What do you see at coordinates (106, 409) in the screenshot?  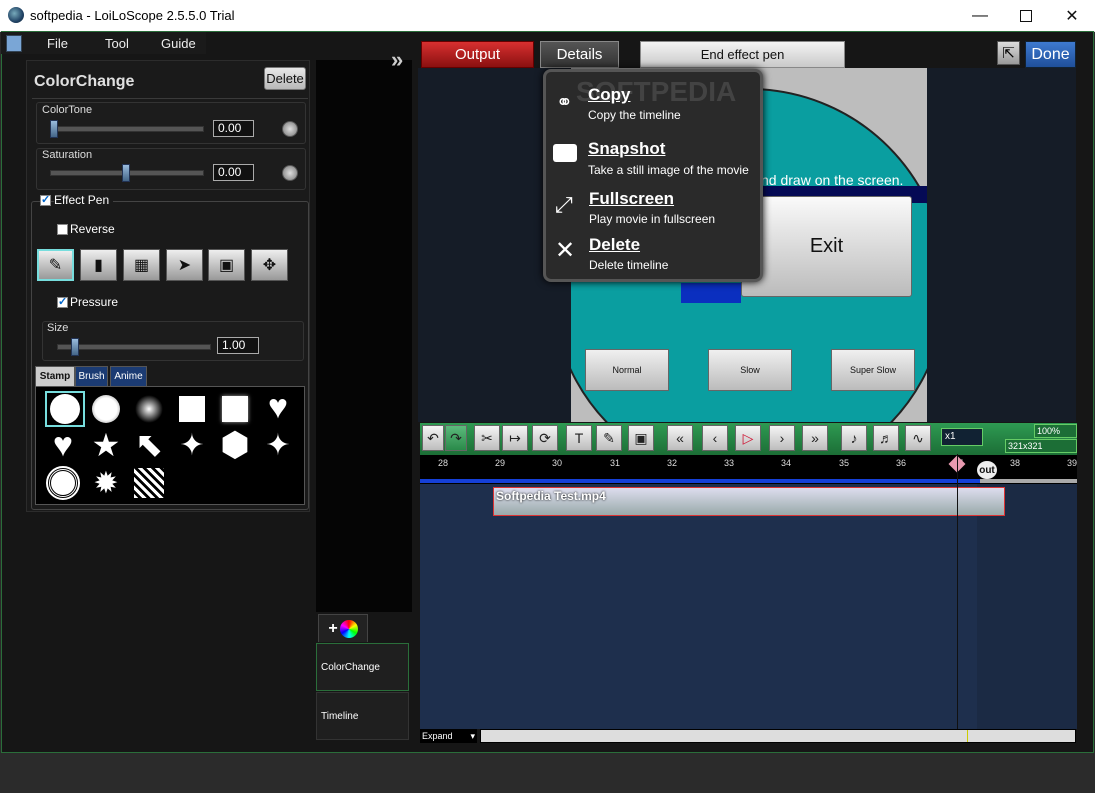 I see `stamp-soft-circle` at bounding box center [106, 409].